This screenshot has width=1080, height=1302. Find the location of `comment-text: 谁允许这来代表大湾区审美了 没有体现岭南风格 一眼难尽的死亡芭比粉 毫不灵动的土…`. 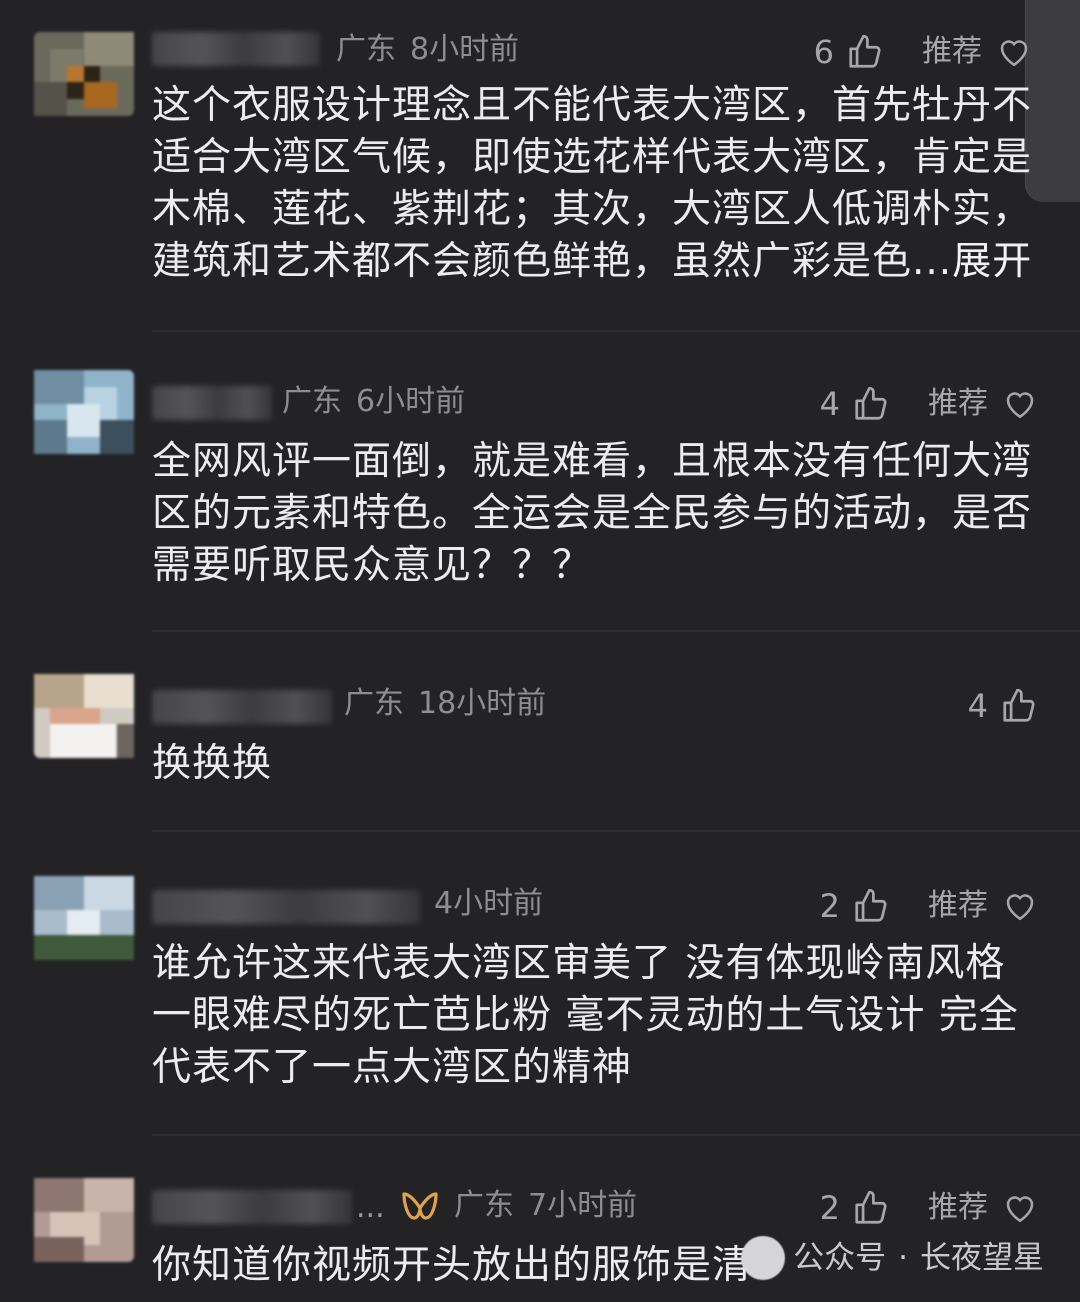

comment-text: 谁允许这来代表大湾区审美了 没有体现岭南风格 一眼难尽的死亡芭比粉 毫不灵动的土… is located at coordinates (585, 1015).